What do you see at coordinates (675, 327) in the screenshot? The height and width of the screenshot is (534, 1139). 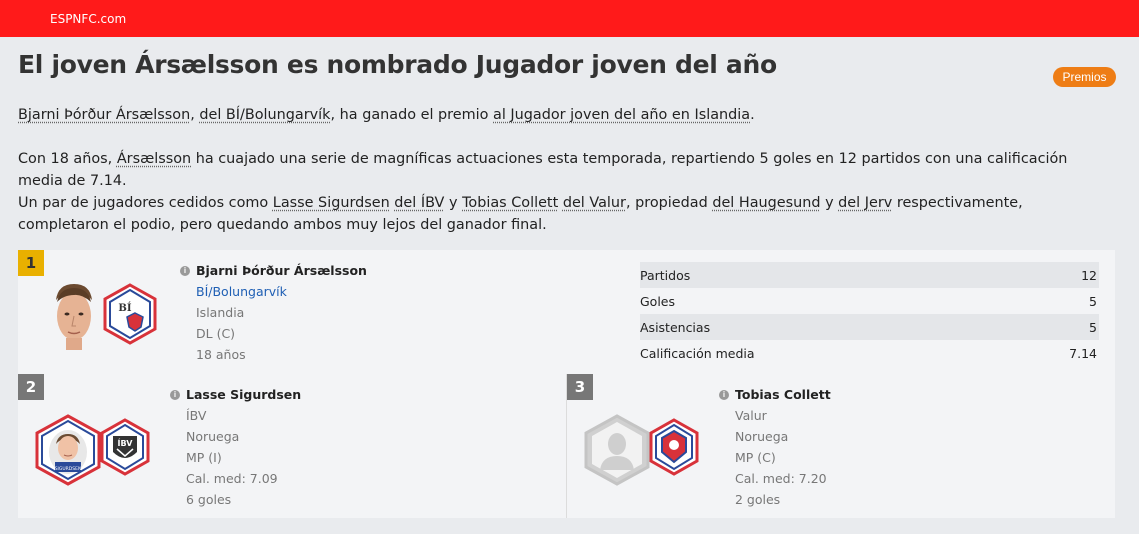 I see `stat-label: Asistencias` at bounding box center [675, 327].